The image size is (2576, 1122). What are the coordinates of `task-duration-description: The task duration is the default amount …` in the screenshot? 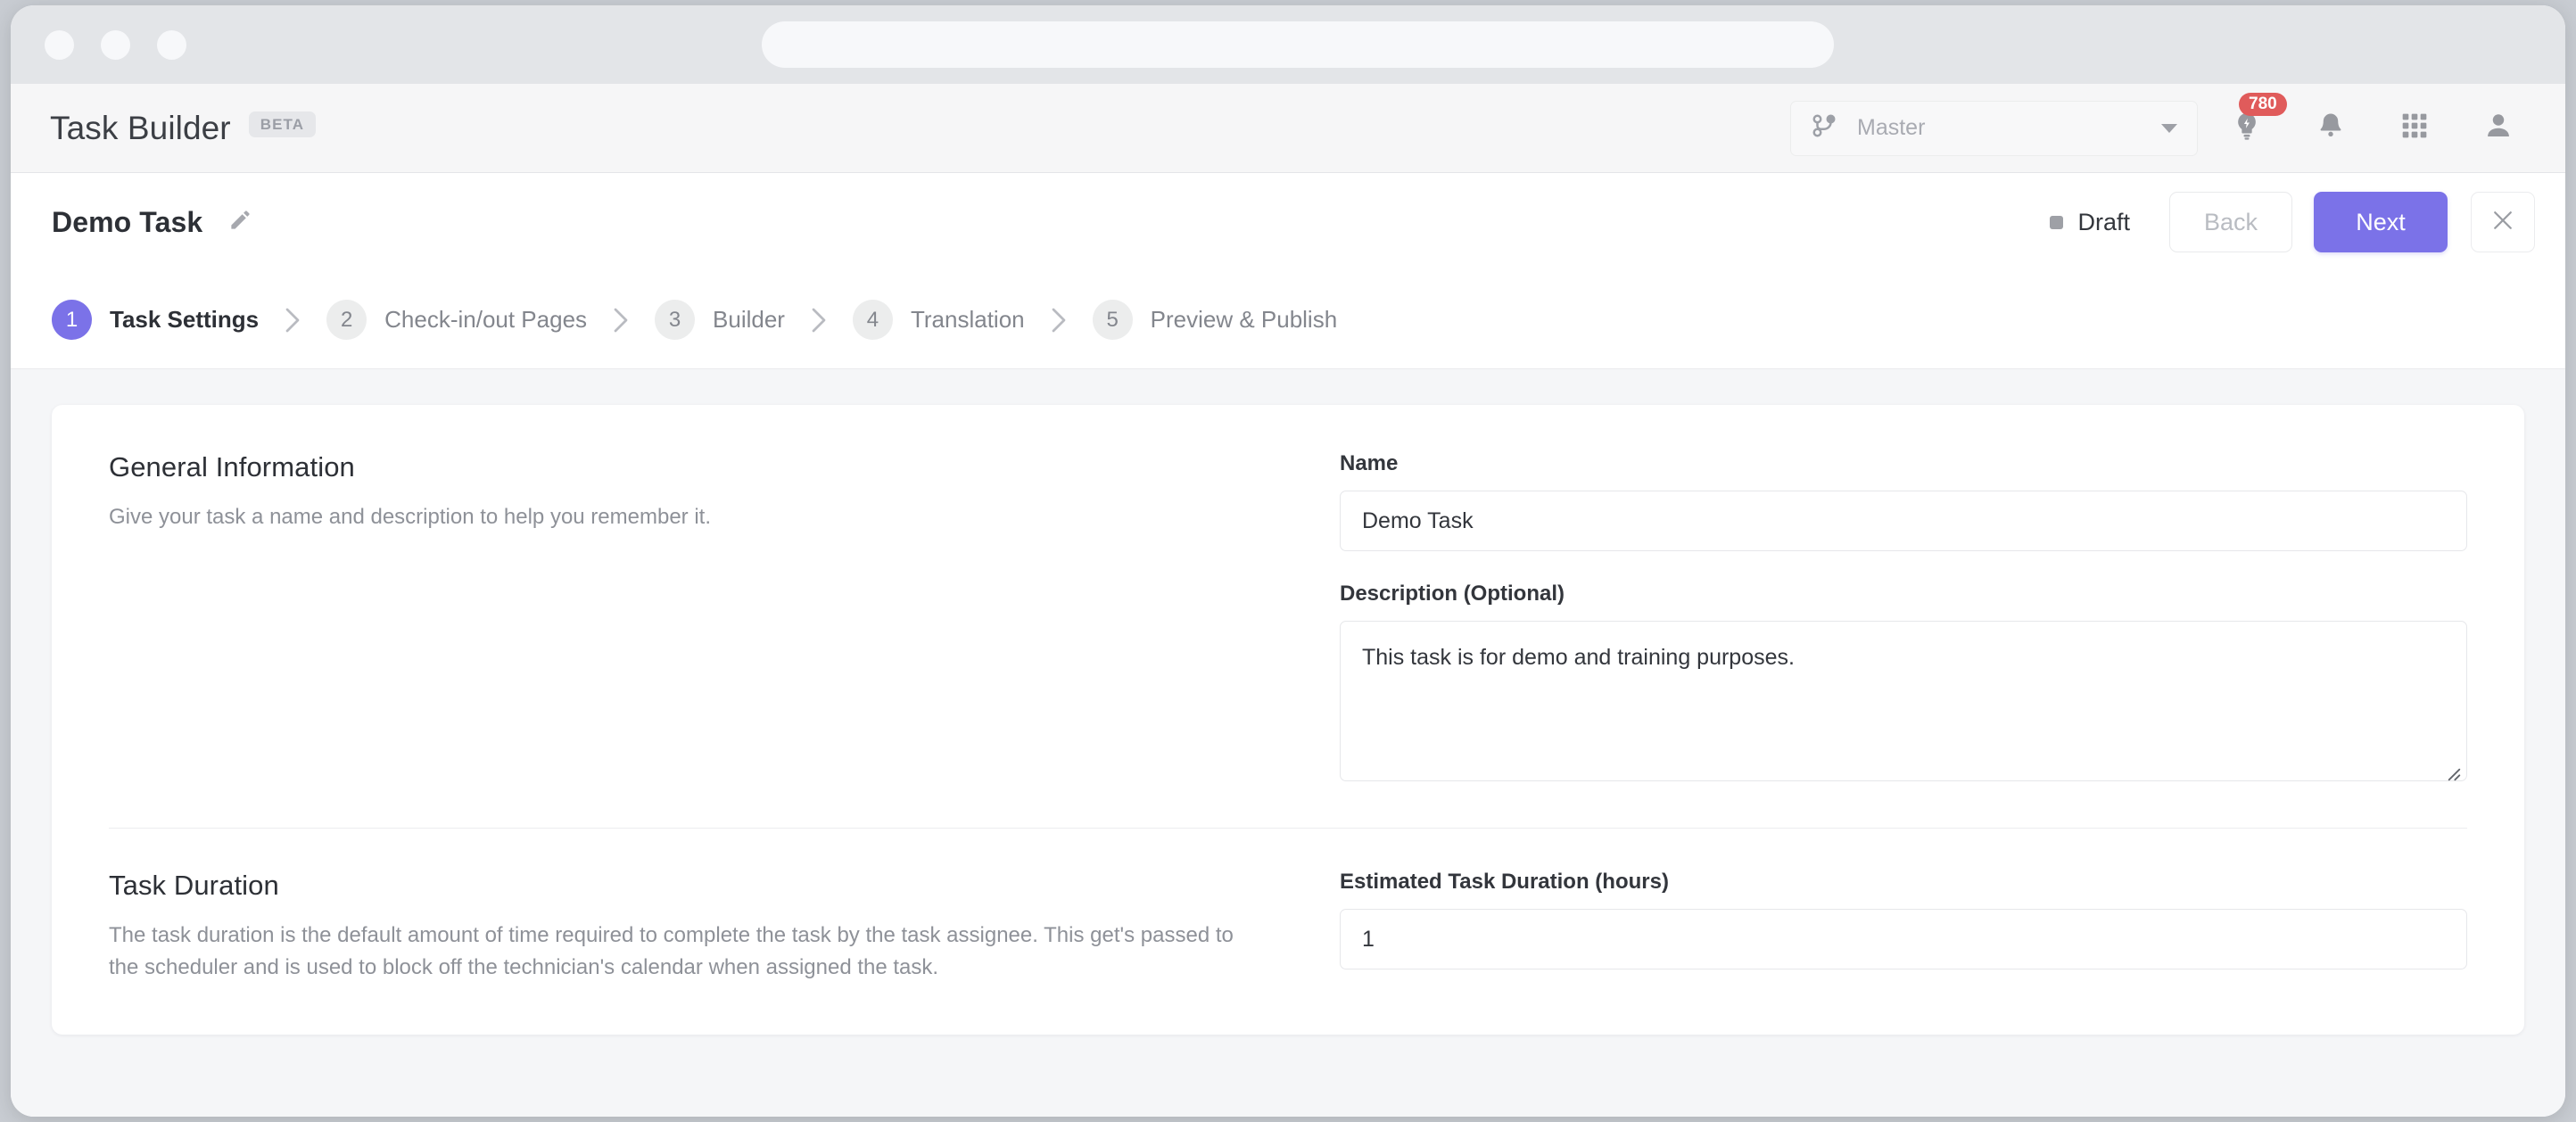 It's located at (671, 951).